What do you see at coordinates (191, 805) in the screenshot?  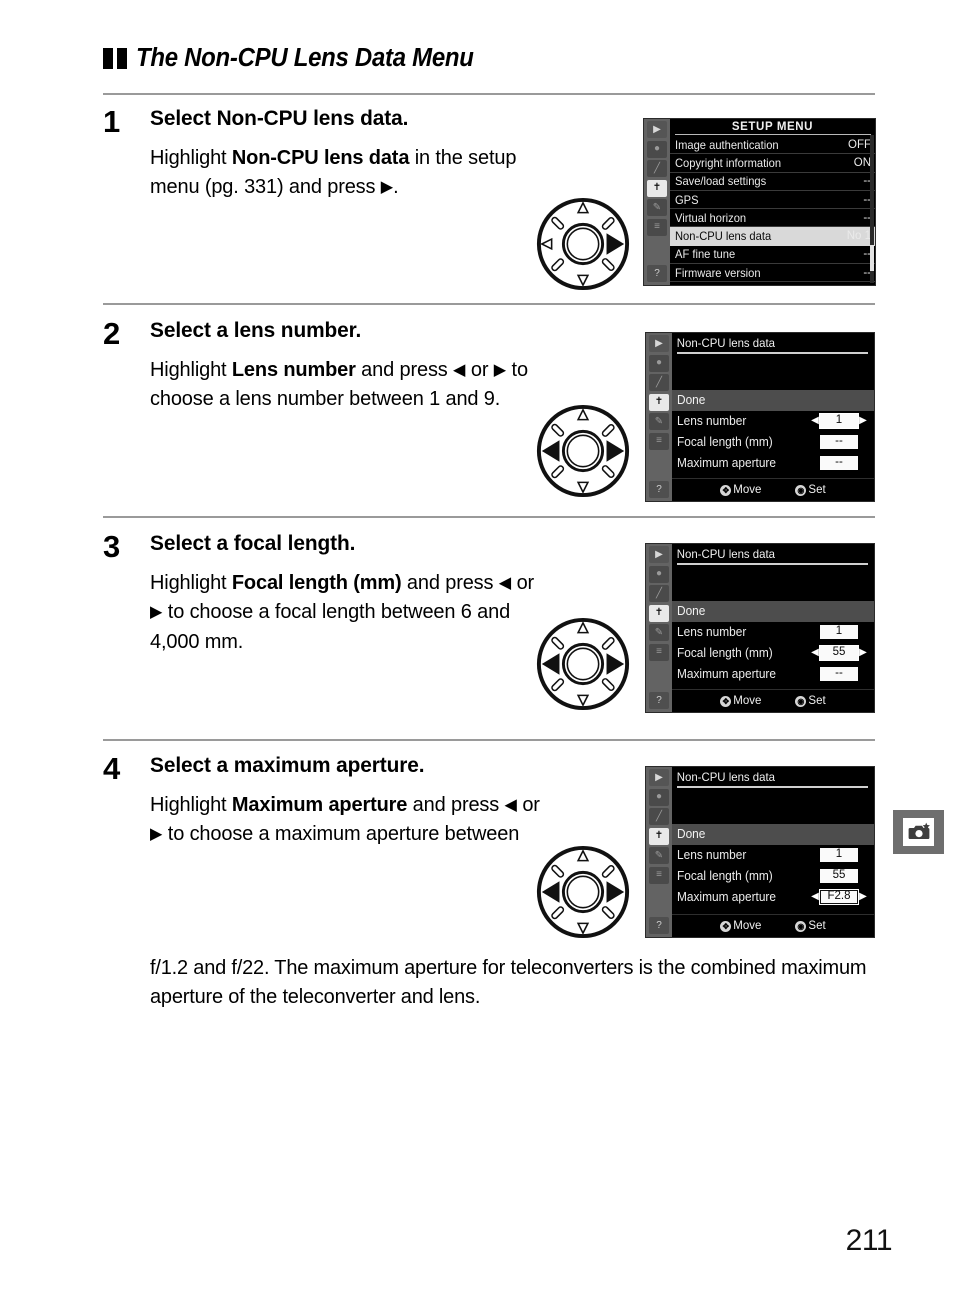 I see `step-4-para-1: Highlight` at bounding box center [191, 805].